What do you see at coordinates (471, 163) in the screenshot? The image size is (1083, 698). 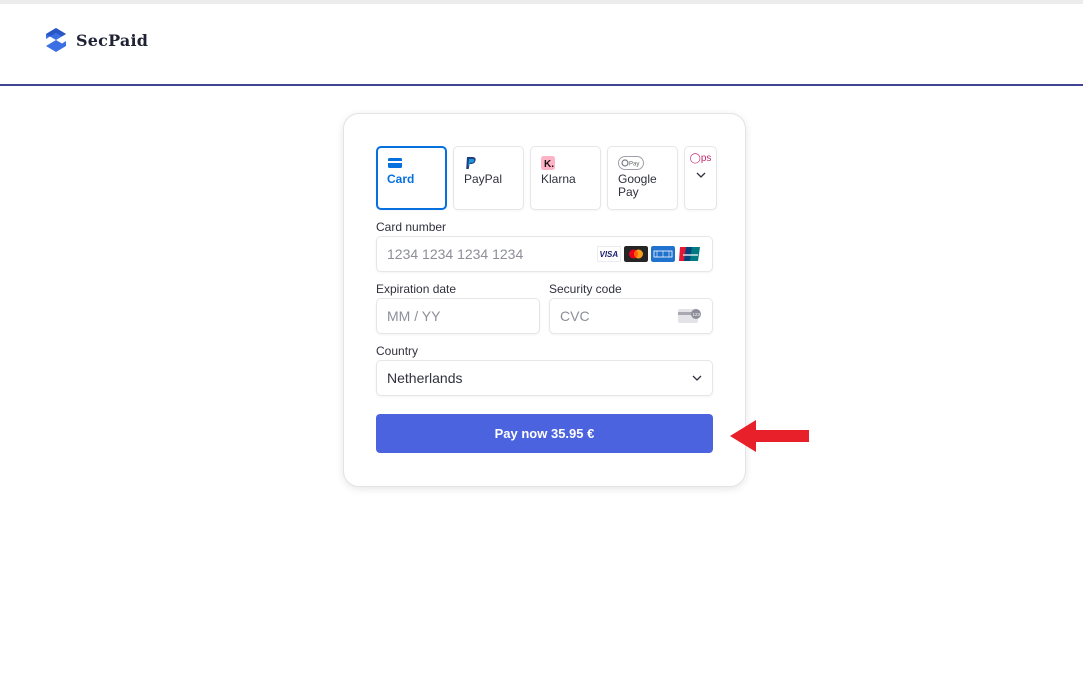 I see `paypal-icon` at bounding box center [471, 163].